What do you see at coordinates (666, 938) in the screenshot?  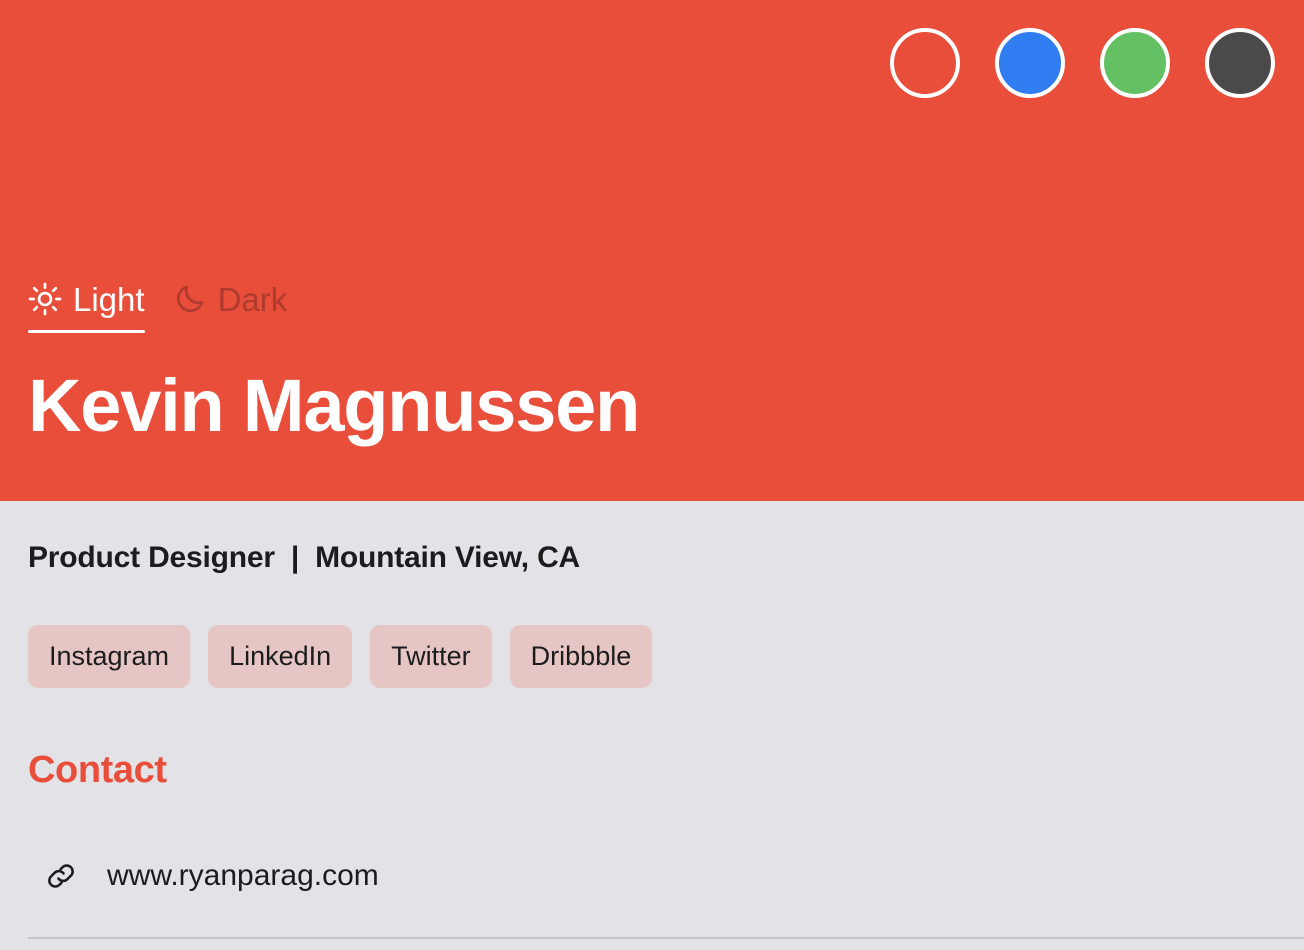 I see `contact-divider` at bounding box center [666, 938].